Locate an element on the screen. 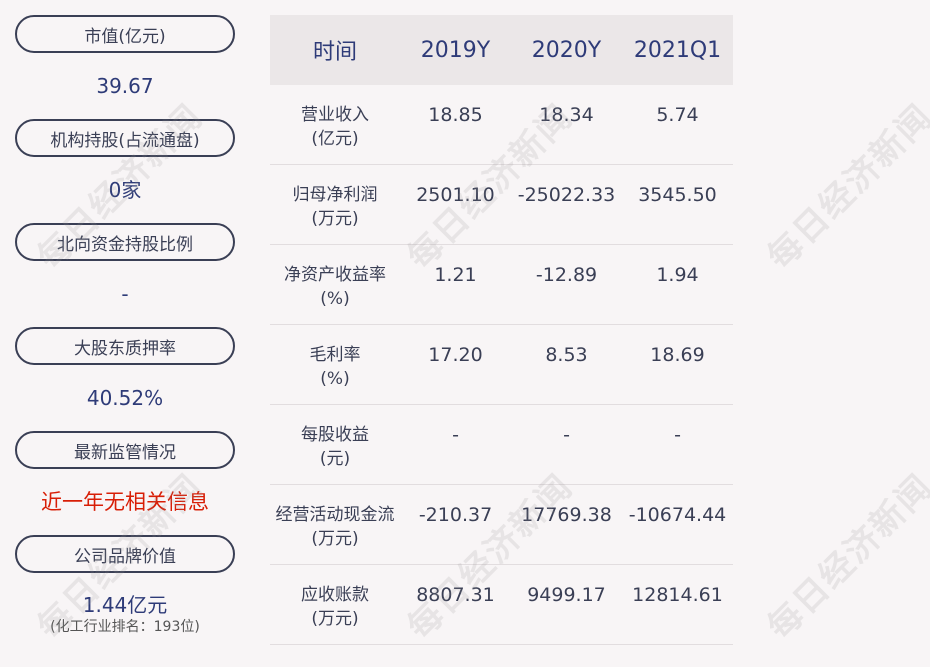 The width and height of the screenshot is (930, 667). table-row: 毛利率 (%) 17.20 8.53 18.69 is located at coordinates (501, 365).